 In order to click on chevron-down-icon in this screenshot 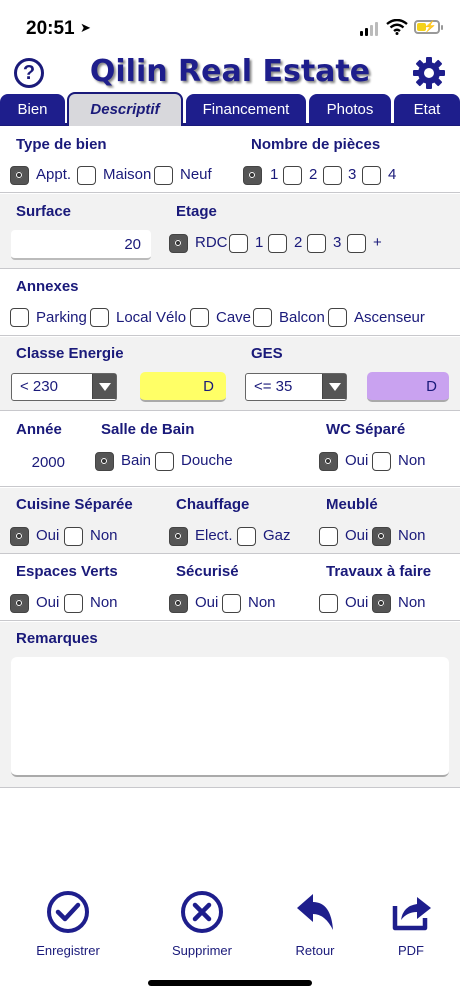, I will do `click(334, 386)`.